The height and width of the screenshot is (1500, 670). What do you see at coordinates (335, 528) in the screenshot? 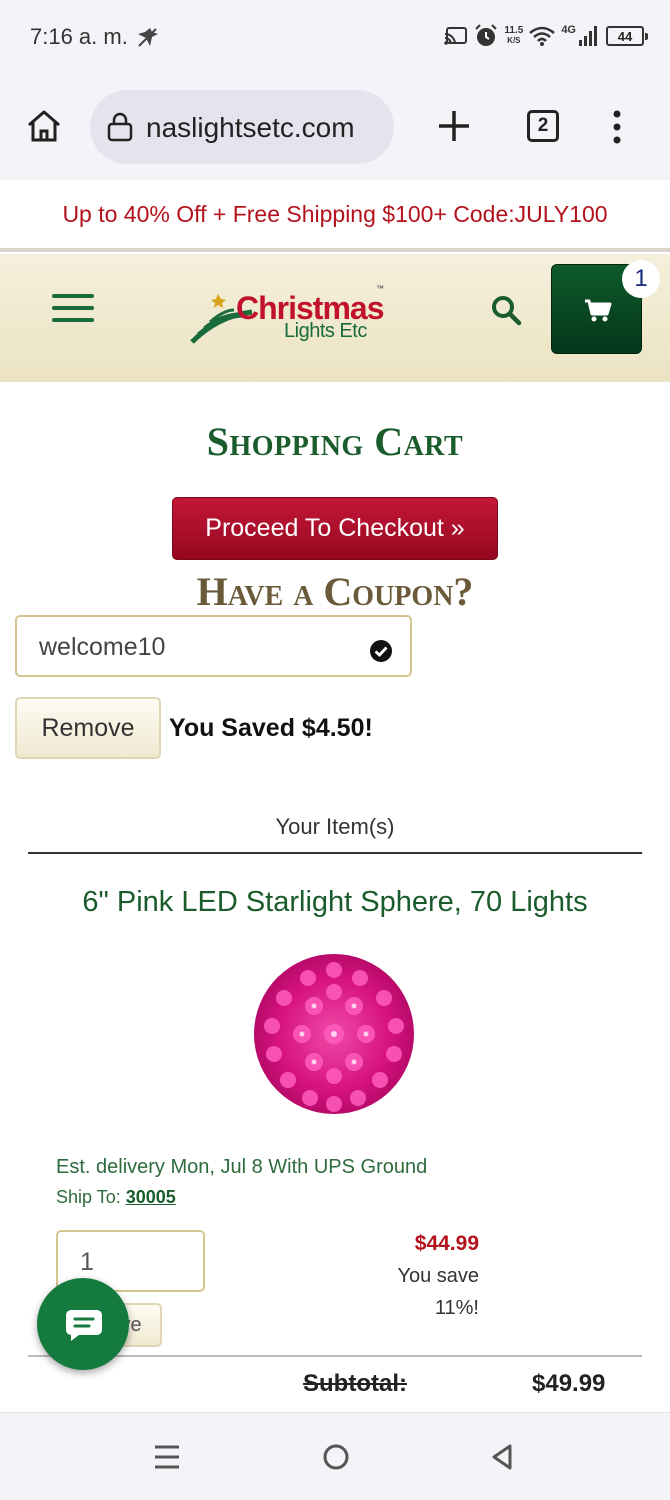
I see `proceed-to-checkout-button: Proceed To Checkout »` at bounding box center [335, 528].